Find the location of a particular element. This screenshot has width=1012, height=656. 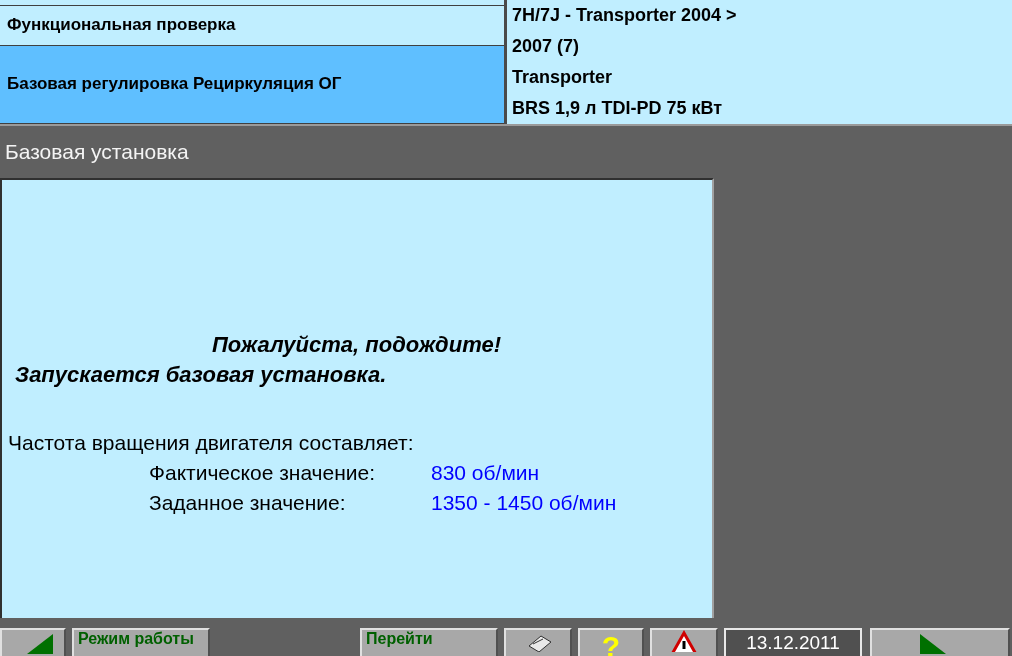

reading-label: Фактическое значение: is located at coordinates (263, 473).